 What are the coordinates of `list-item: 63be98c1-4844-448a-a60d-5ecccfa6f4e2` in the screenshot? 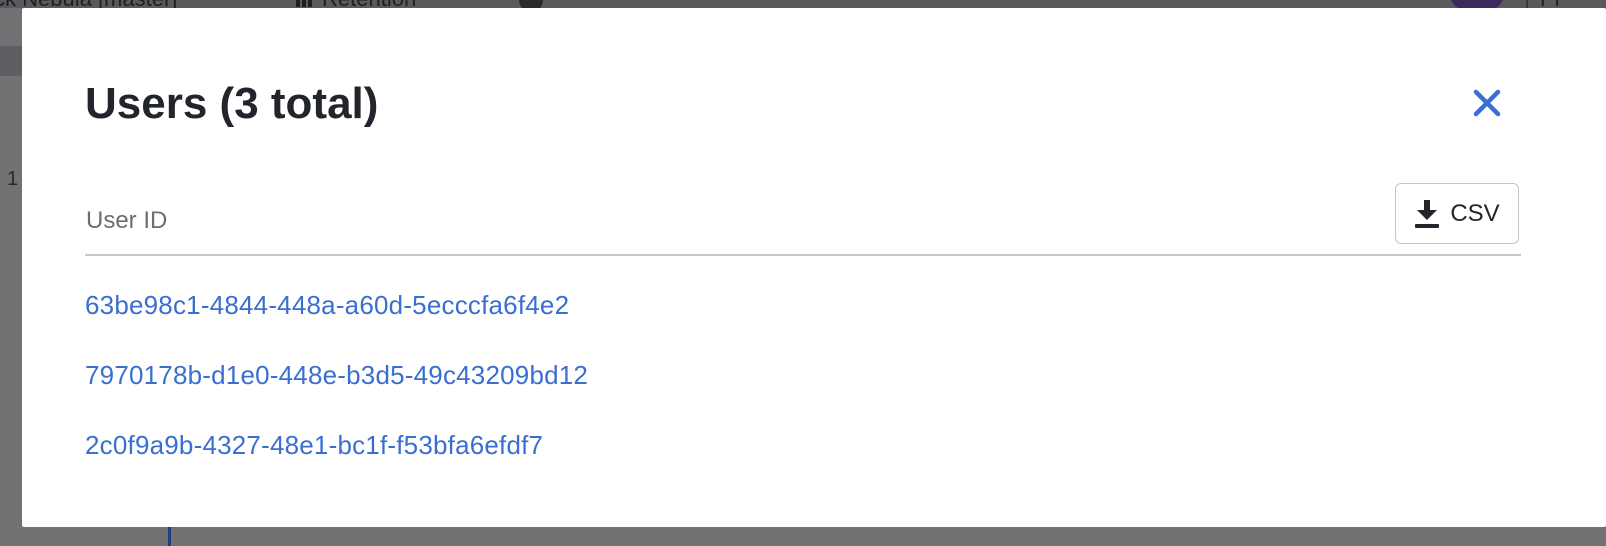 It's located at (803, 305).